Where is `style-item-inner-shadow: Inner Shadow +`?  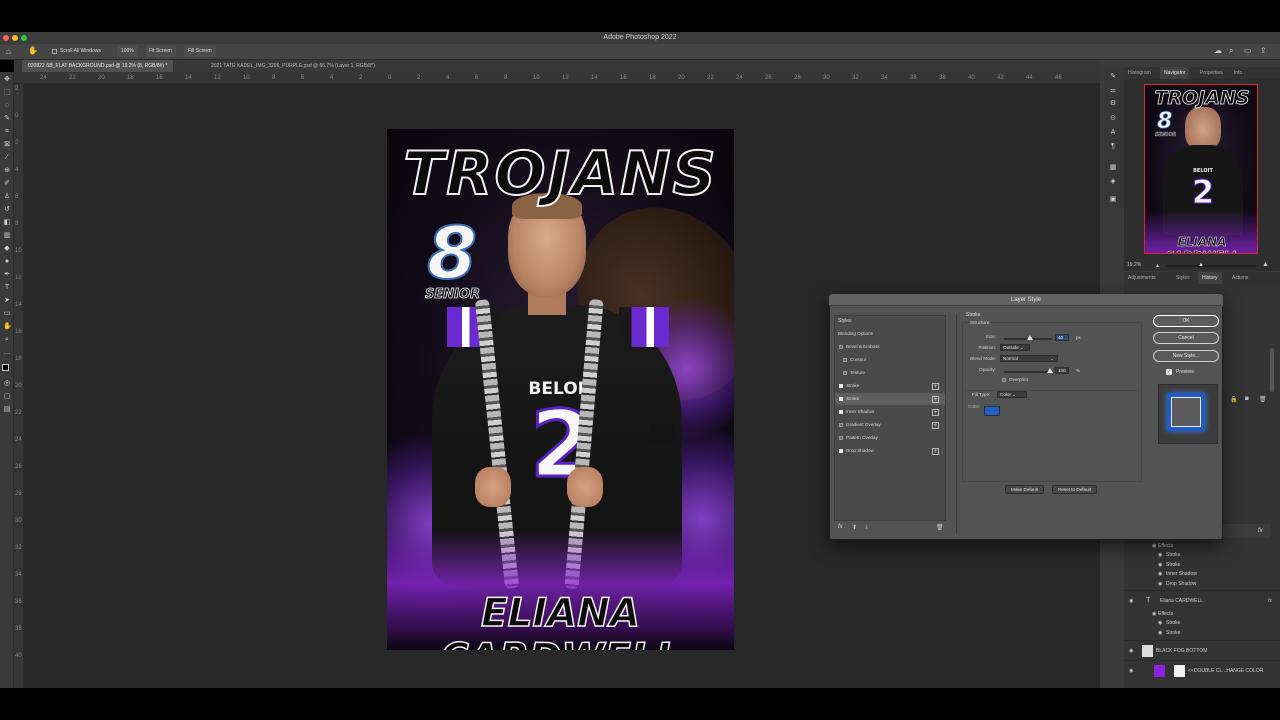 style-item-inner-shadow: Inner Shadow + is located at coordinates (890, 412).